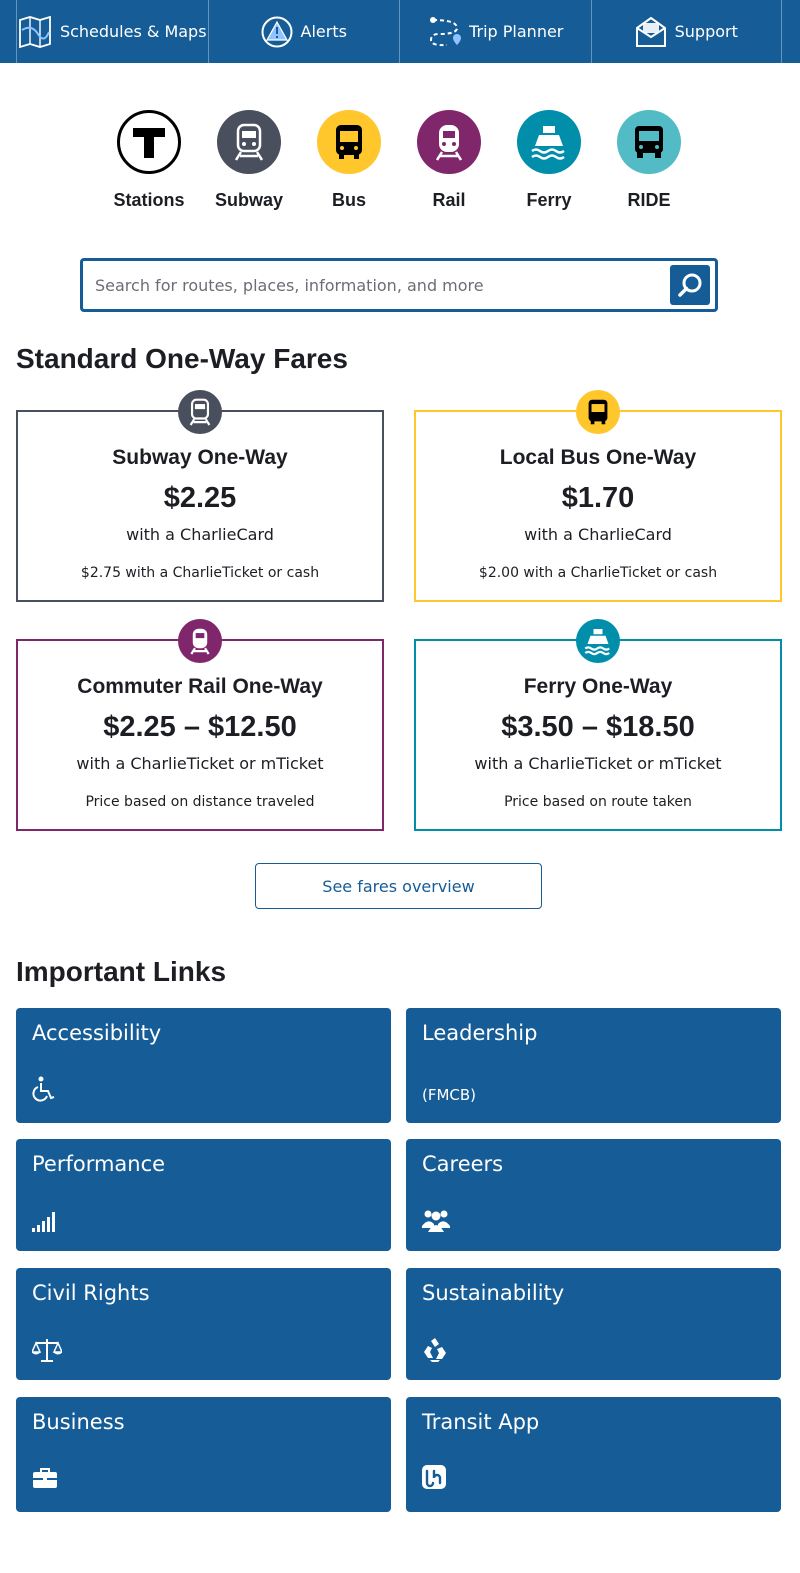  Describe the element at coordinates (78, 1422) in the screenshot. I see `tile-label: Business` at that location.